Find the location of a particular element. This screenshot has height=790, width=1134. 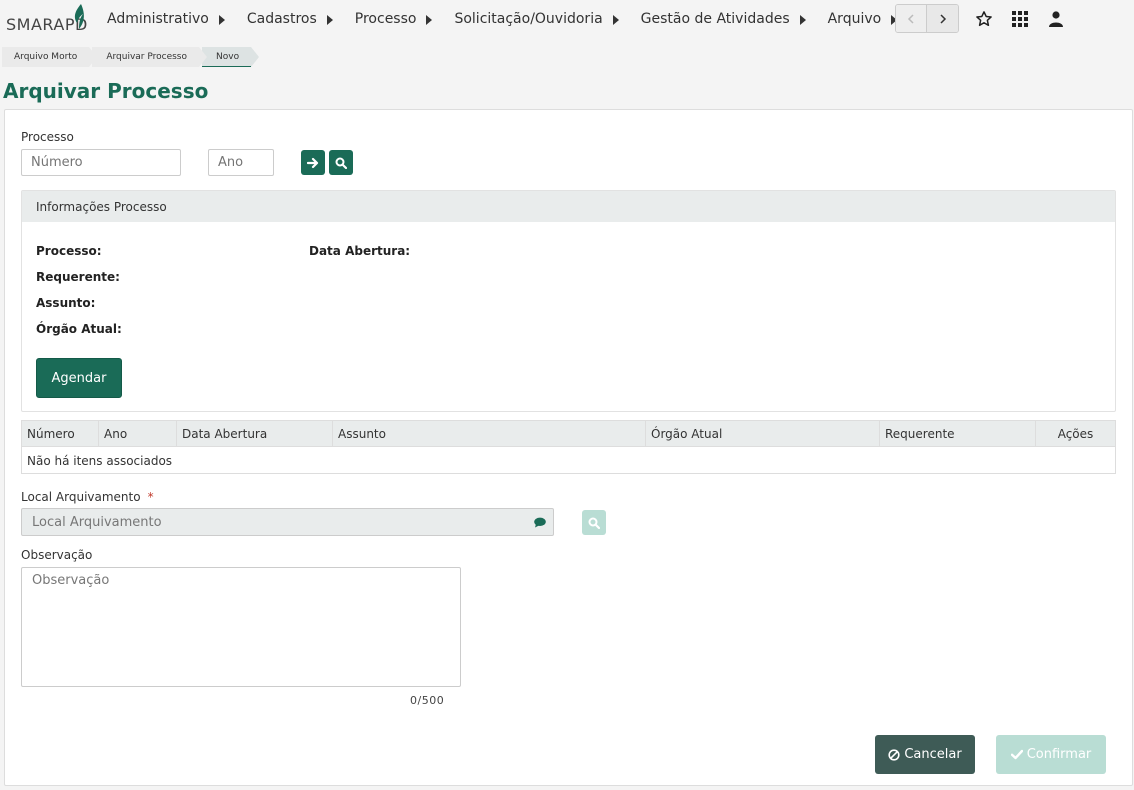

menu-arquivo: Arquivo is located at coordinates (863, 19).